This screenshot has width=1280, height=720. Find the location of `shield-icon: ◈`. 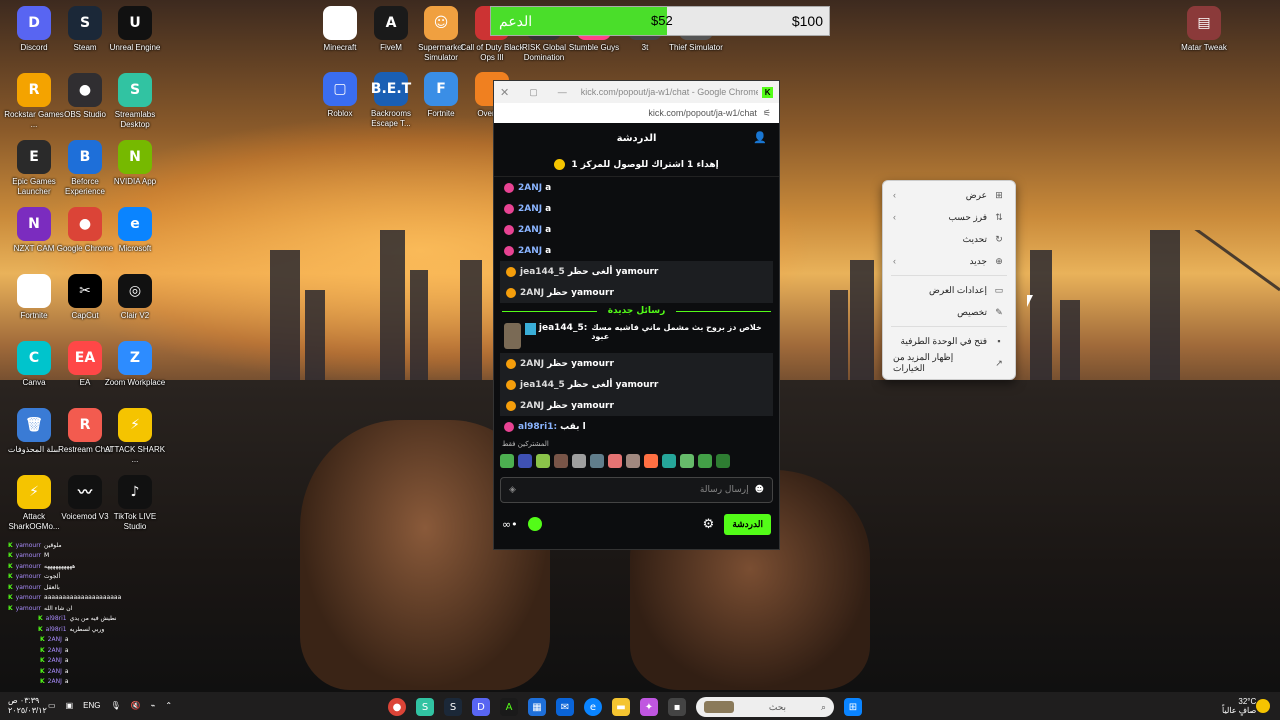

shield-icon: ◈ is located at coordinates (512, 490).